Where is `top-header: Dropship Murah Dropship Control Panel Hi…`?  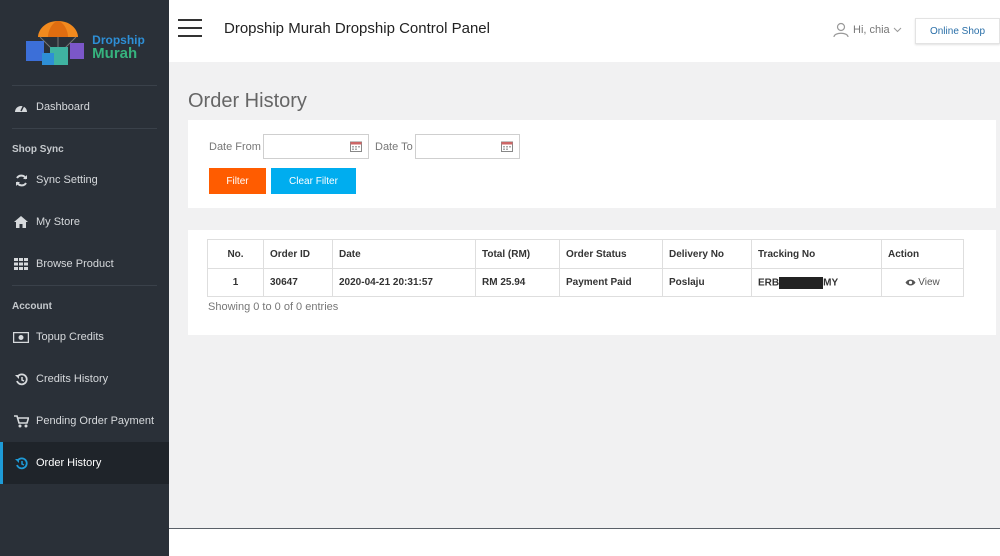 top-header: Dropship Murah Dropship Control Panel Hi… is located at coordinates (584, 31).